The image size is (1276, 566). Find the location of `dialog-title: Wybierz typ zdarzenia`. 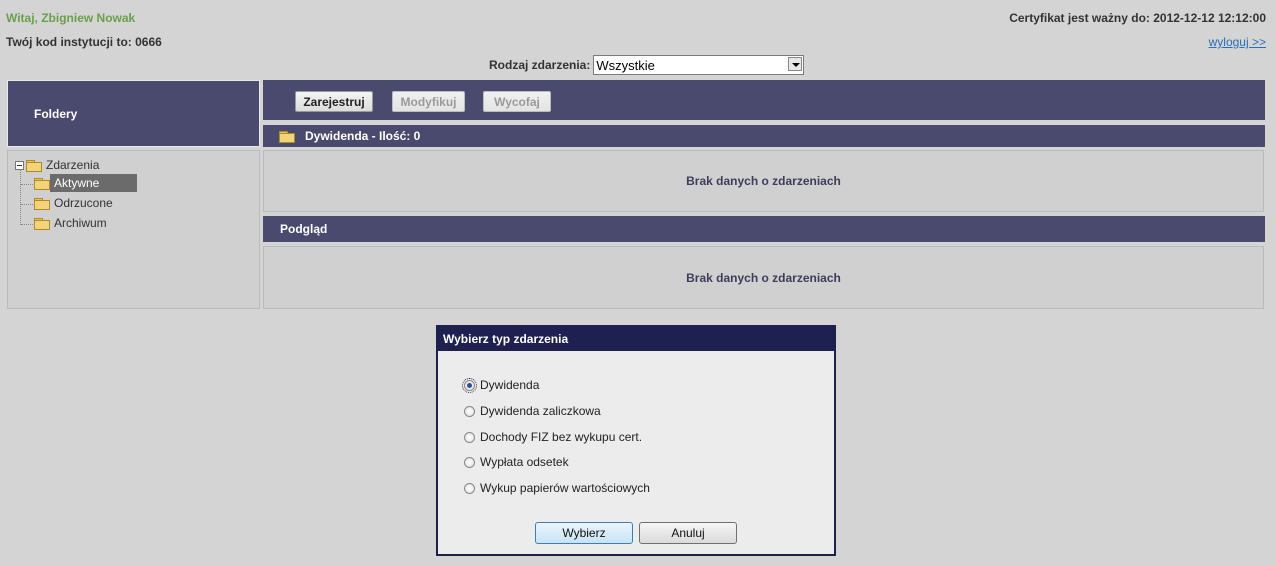

dialog-title: Wybierz typ zdarzenia is located at coordinates (636, 339).